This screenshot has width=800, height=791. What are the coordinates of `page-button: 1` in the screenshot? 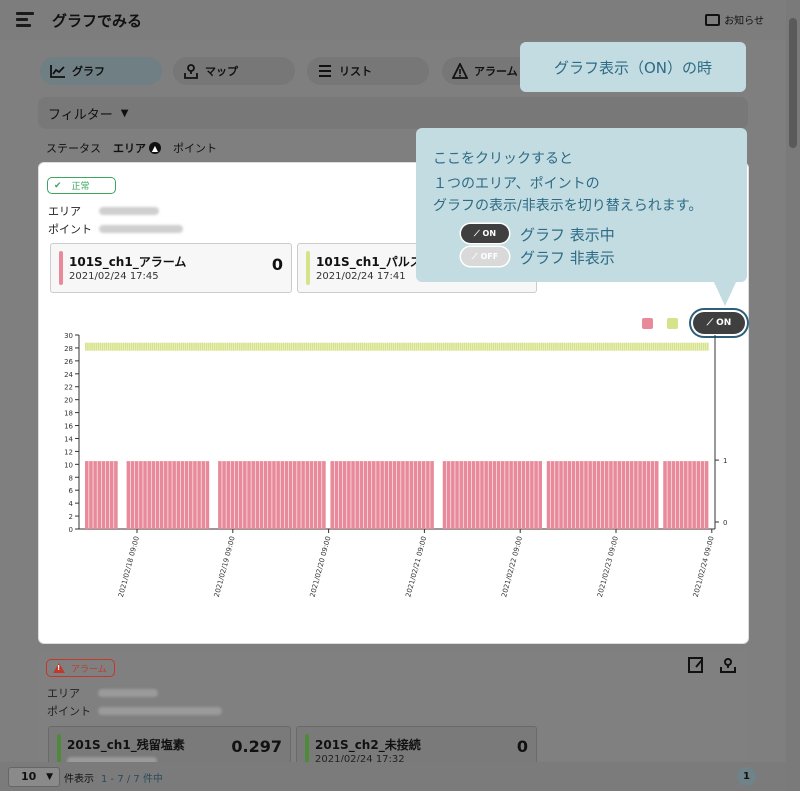 It's located at (746, 776).